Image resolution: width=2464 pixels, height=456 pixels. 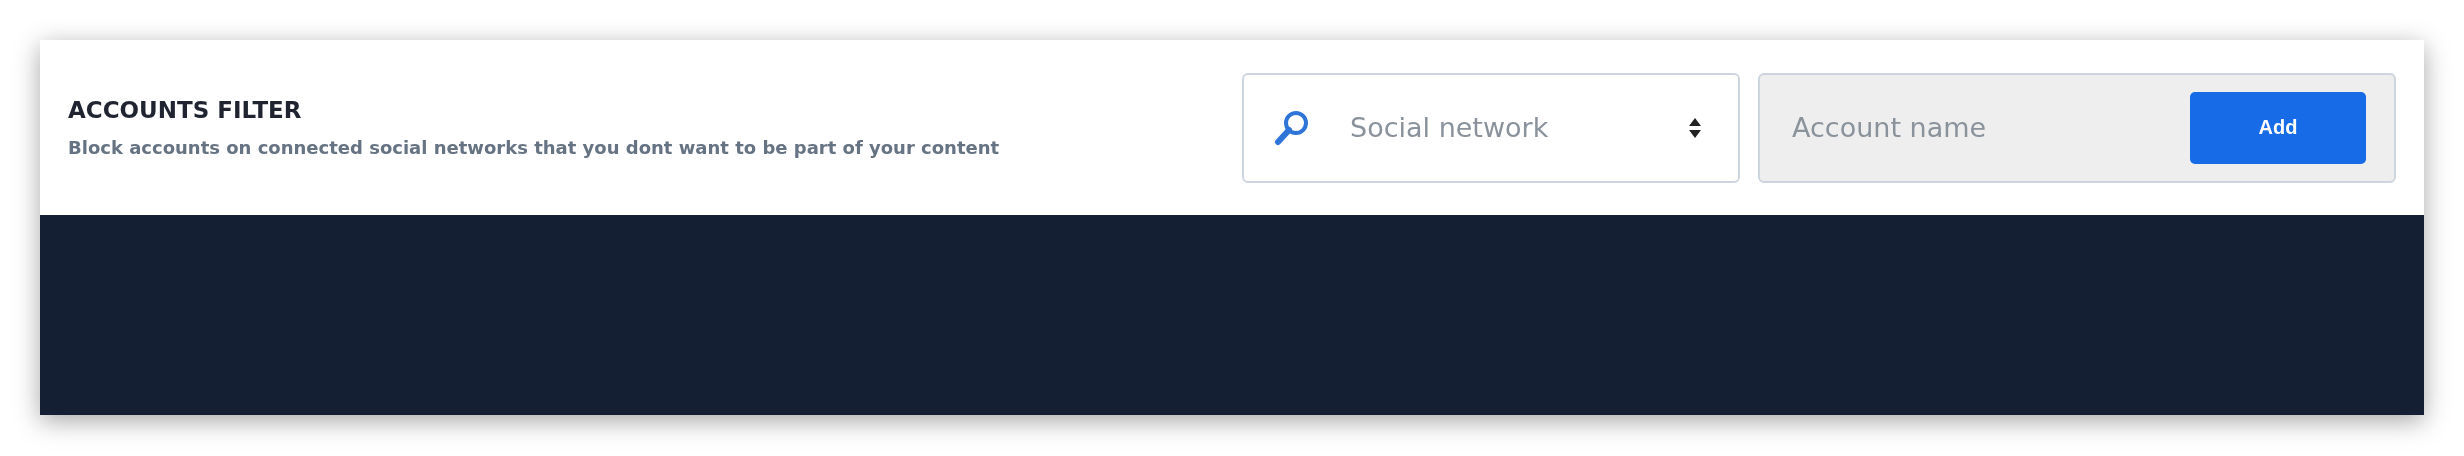 I want to click on section-title: ACCOUNTS FILTER, so click(x=185, y=110).